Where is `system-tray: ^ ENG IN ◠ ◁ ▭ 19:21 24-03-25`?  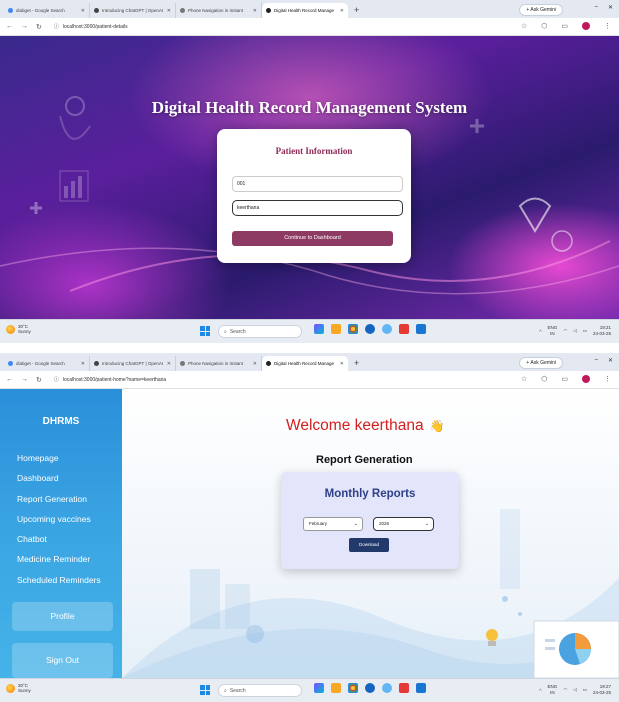 system-tray: ^ ENG IN ◠ ◁ ▭ 19:21 24-03-25 is located at coordinates (575, 331).